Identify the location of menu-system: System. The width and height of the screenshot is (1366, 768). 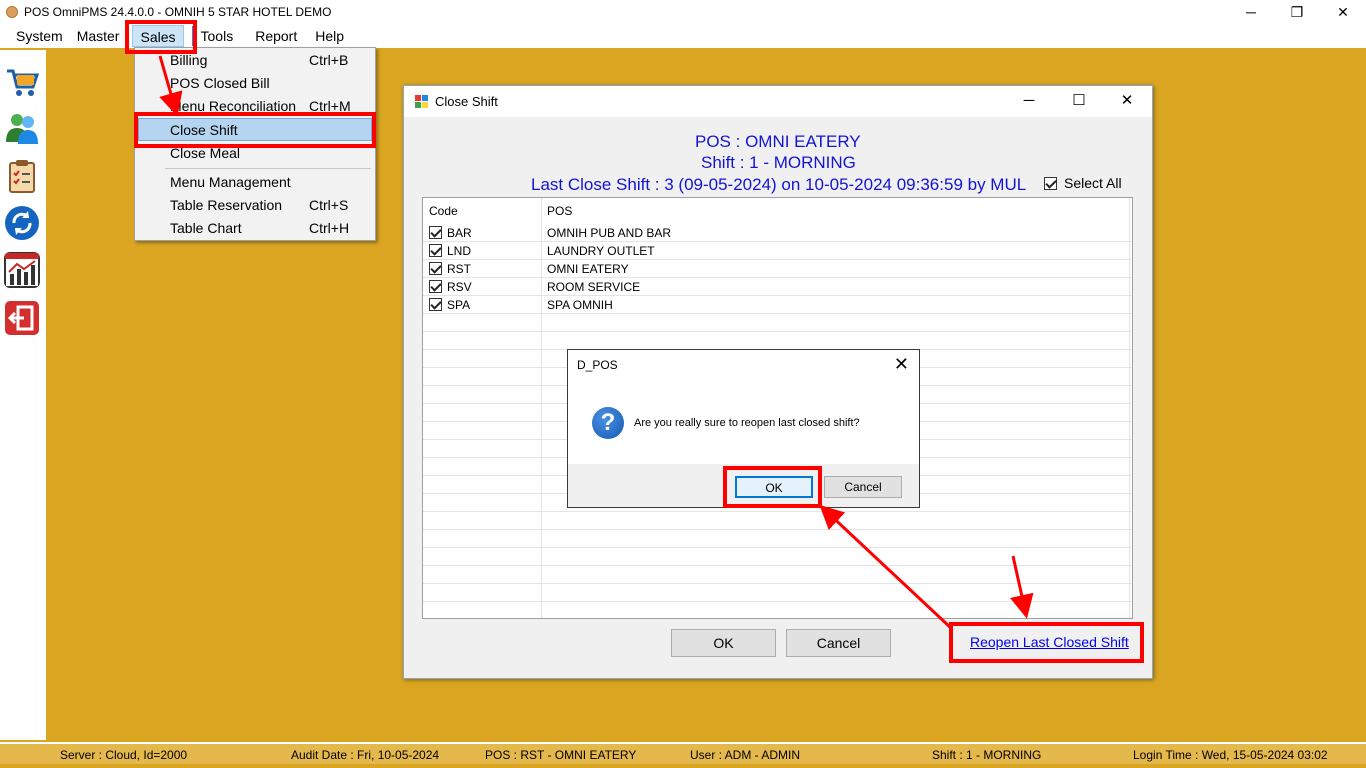
(39, 36).